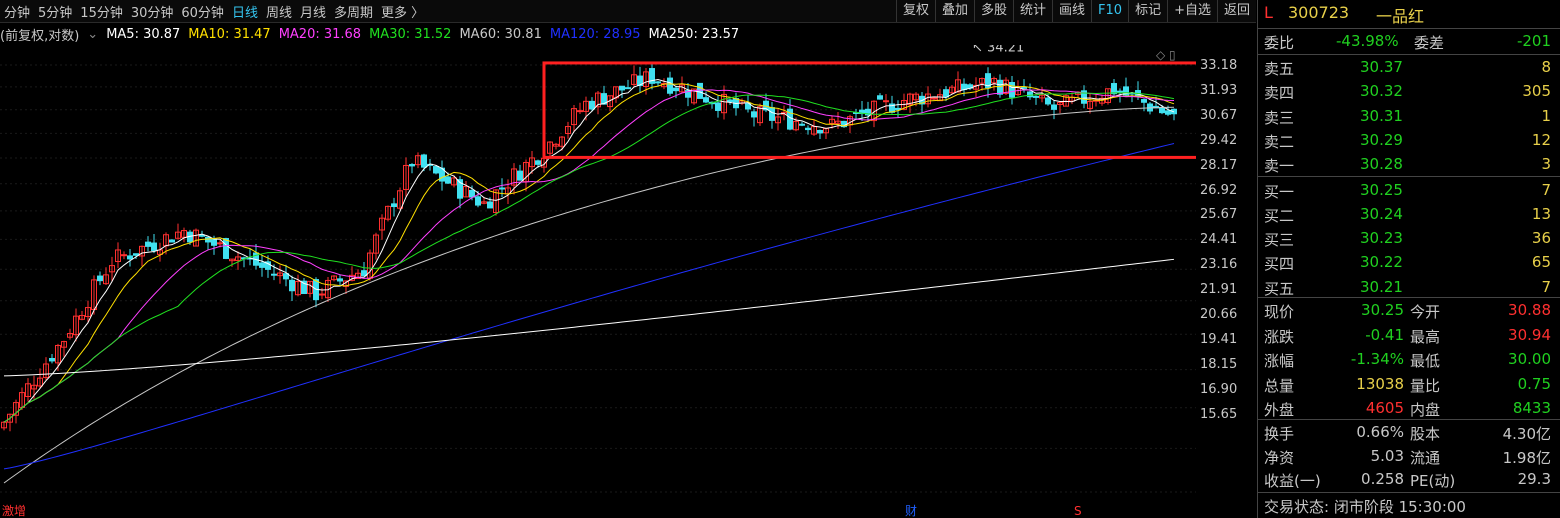 This screenshot has height=518, width=1560. What do you see at coordinates (152, 11) in the screenshot?
I see `period-tab: 30分钟` at bounding box center [152, 11].